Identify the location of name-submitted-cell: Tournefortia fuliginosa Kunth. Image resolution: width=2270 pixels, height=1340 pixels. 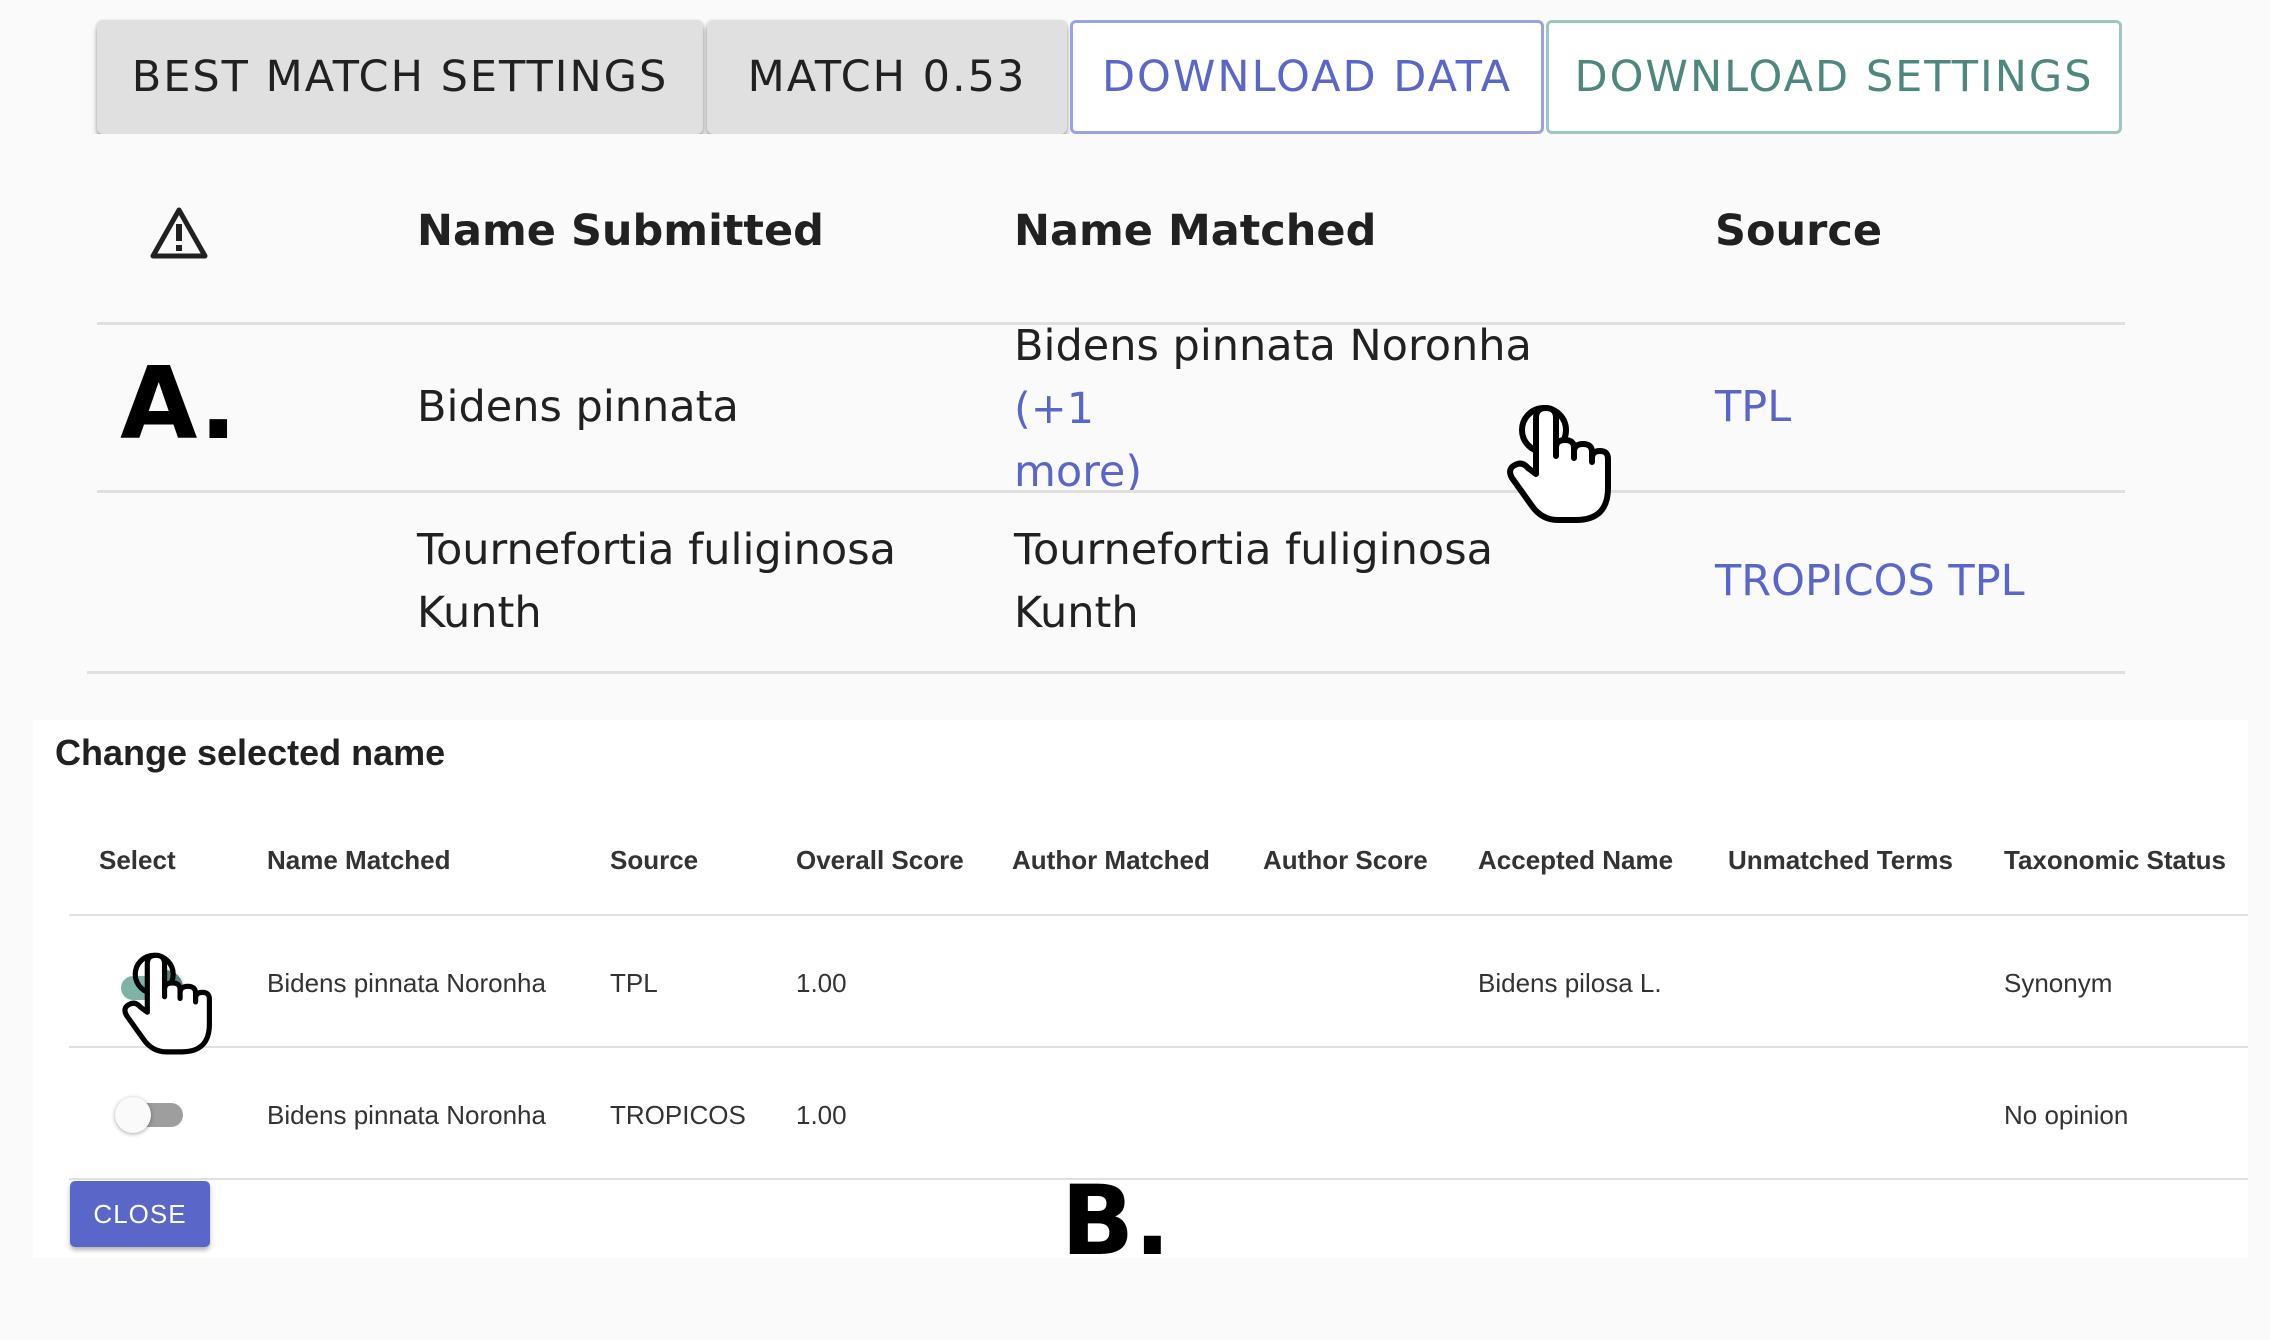
(656, 581).